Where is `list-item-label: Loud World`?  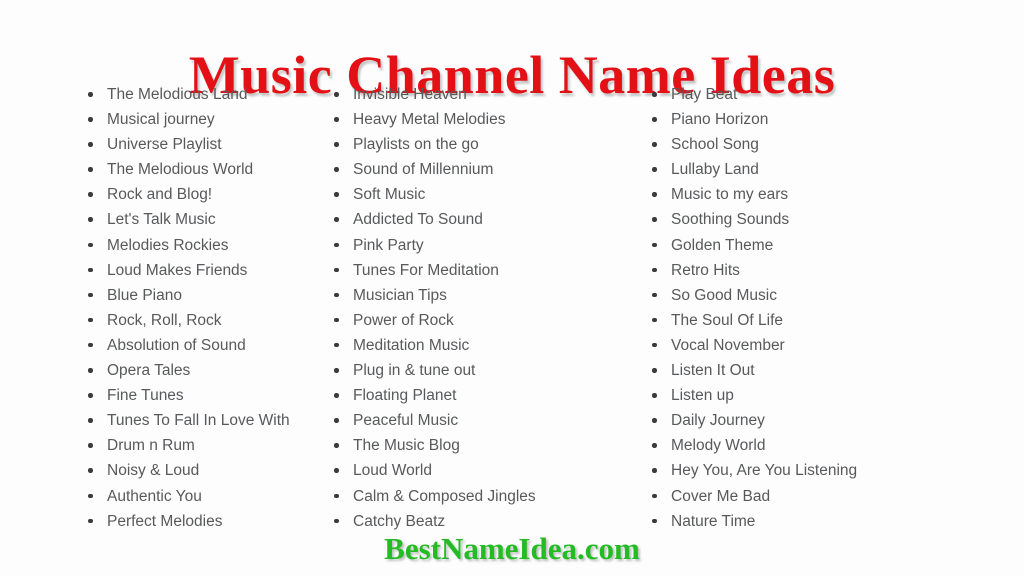 list-item-label: Loud World is located at coordinates (392, 471).